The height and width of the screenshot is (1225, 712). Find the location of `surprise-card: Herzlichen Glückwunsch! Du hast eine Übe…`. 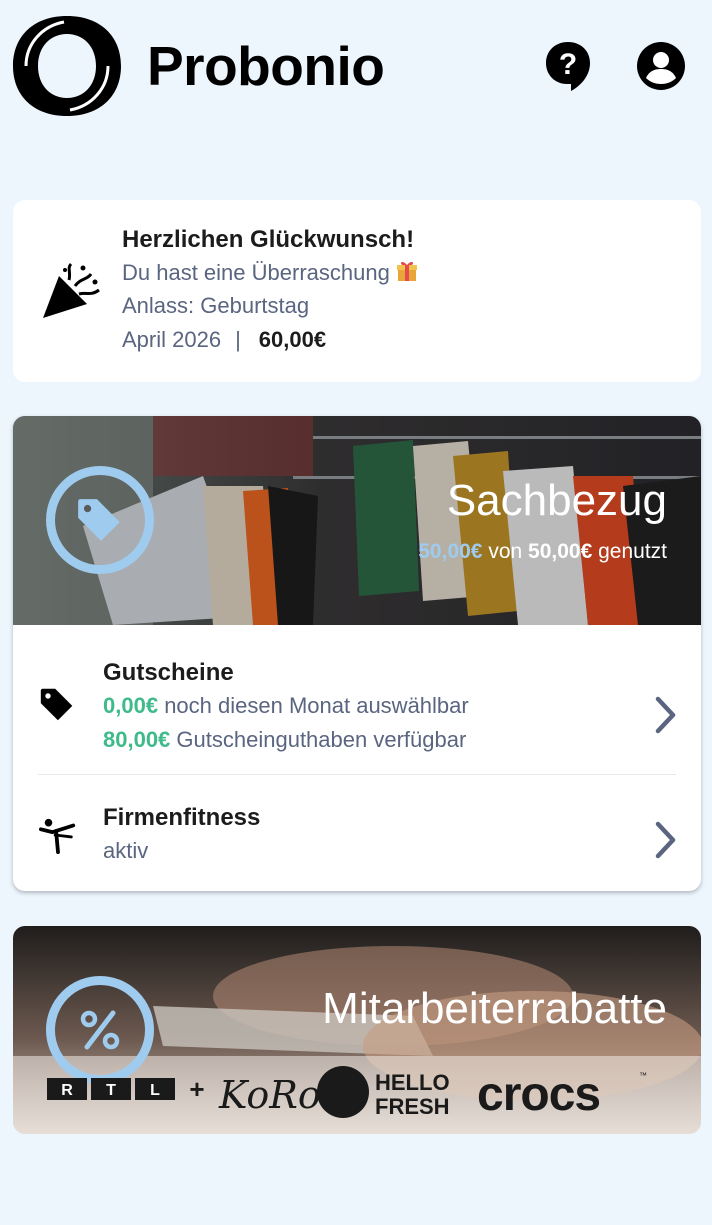

surprise-card: Herzlichen Glückwunsch! Du hast eine Übe… is located at coordinates (357, 291).